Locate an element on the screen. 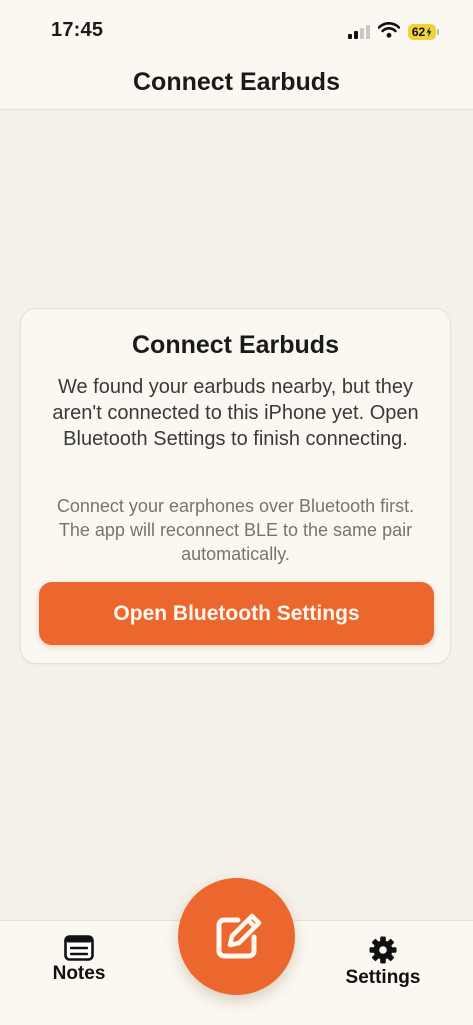  battery-level: 62 is located at coordinates (418, 32).